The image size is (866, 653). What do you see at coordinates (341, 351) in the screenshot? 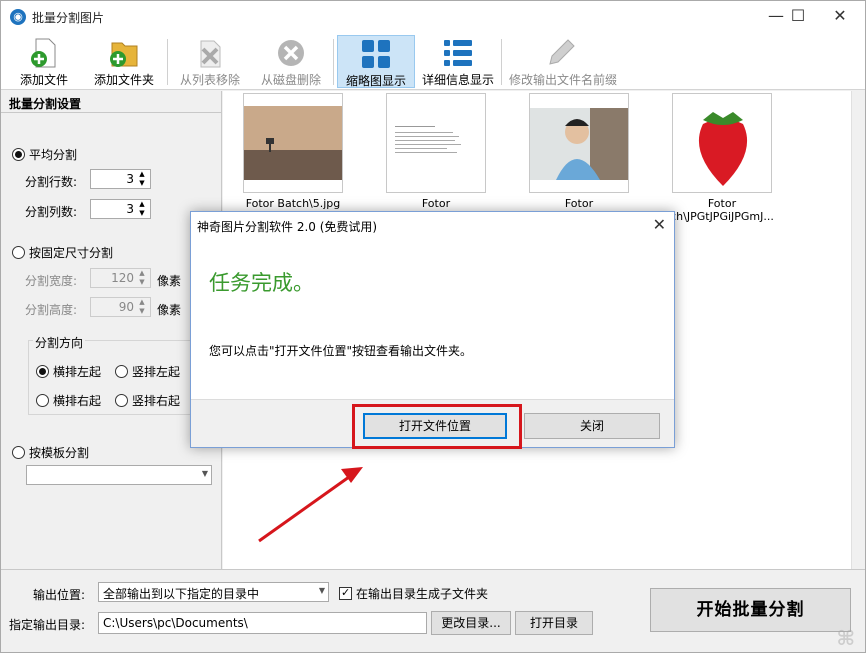
I see `dialog-message: 您可以点击"打开文件位置"按钮查看输出文件夹。` at bounding box center [341, 351].